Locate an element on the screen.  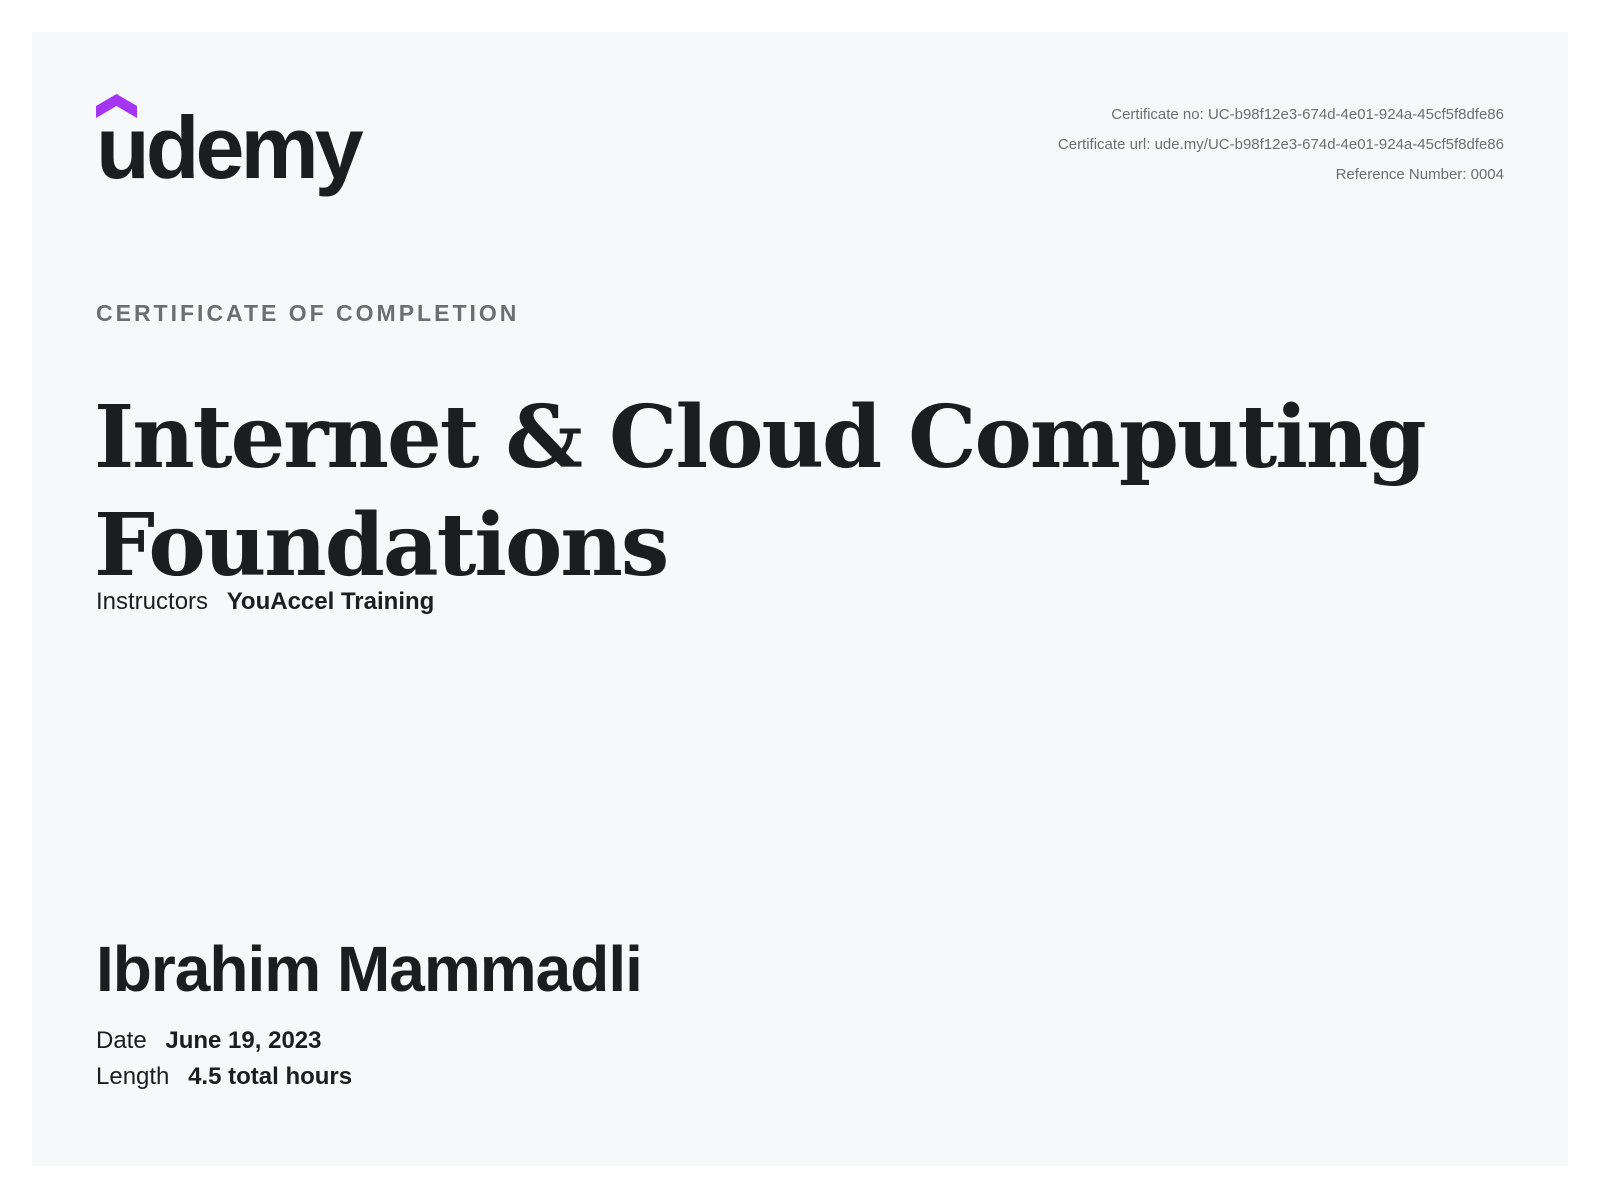
udemy-logo: udemy is located at coordinates (230, 143).